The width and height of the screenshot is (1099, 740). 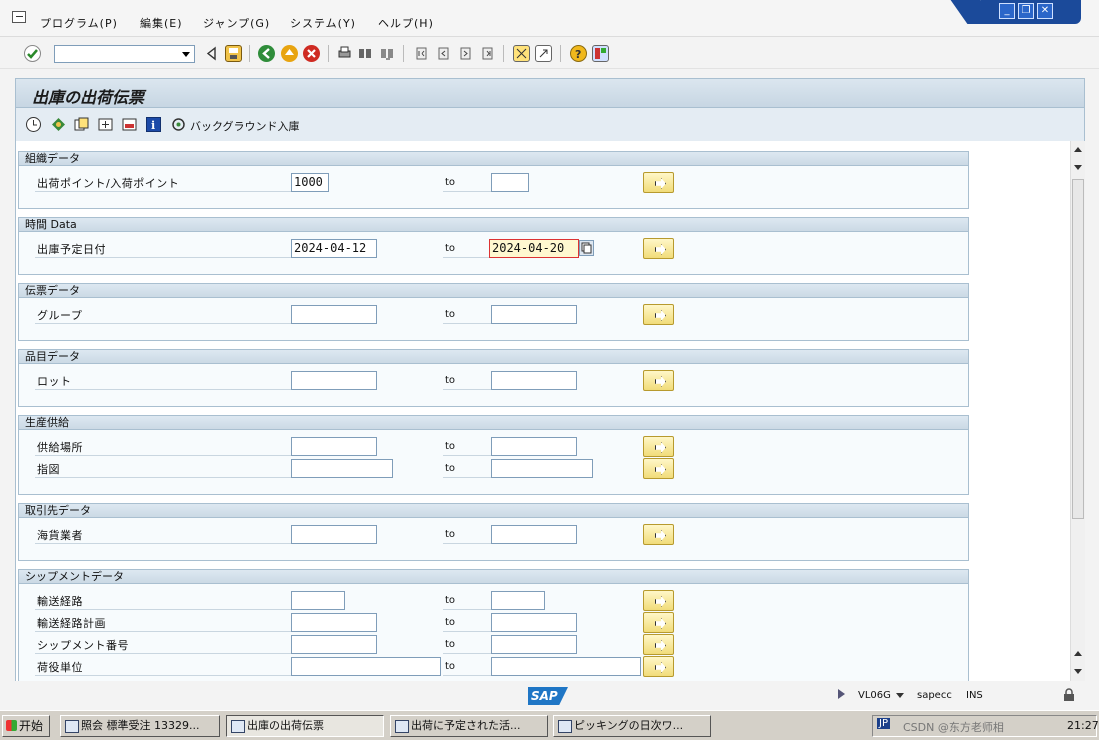 What do you see at coordinates (493, 423) in the screenshot?
I see `group-title: 生産供給` at bounding box center [493, 423].